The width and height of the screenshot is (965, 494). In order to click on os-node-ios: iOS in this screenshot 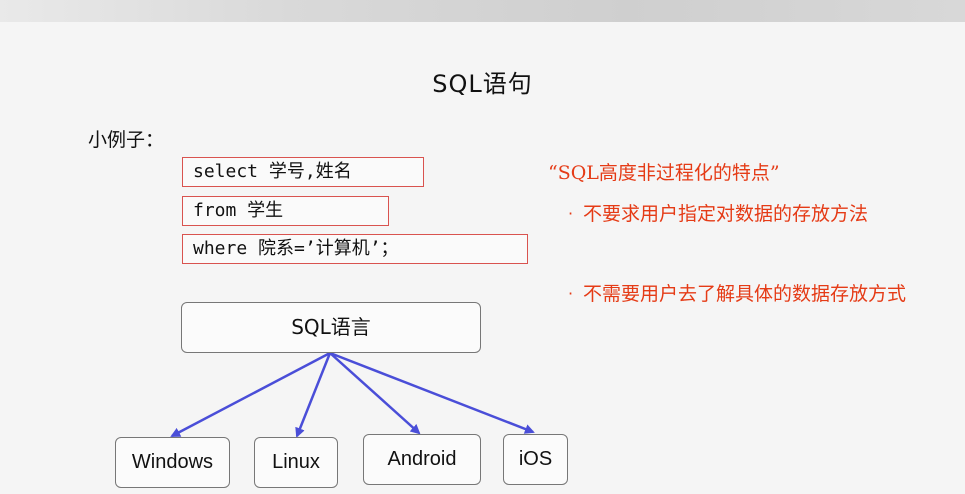, I will do `click(535, 459)`.